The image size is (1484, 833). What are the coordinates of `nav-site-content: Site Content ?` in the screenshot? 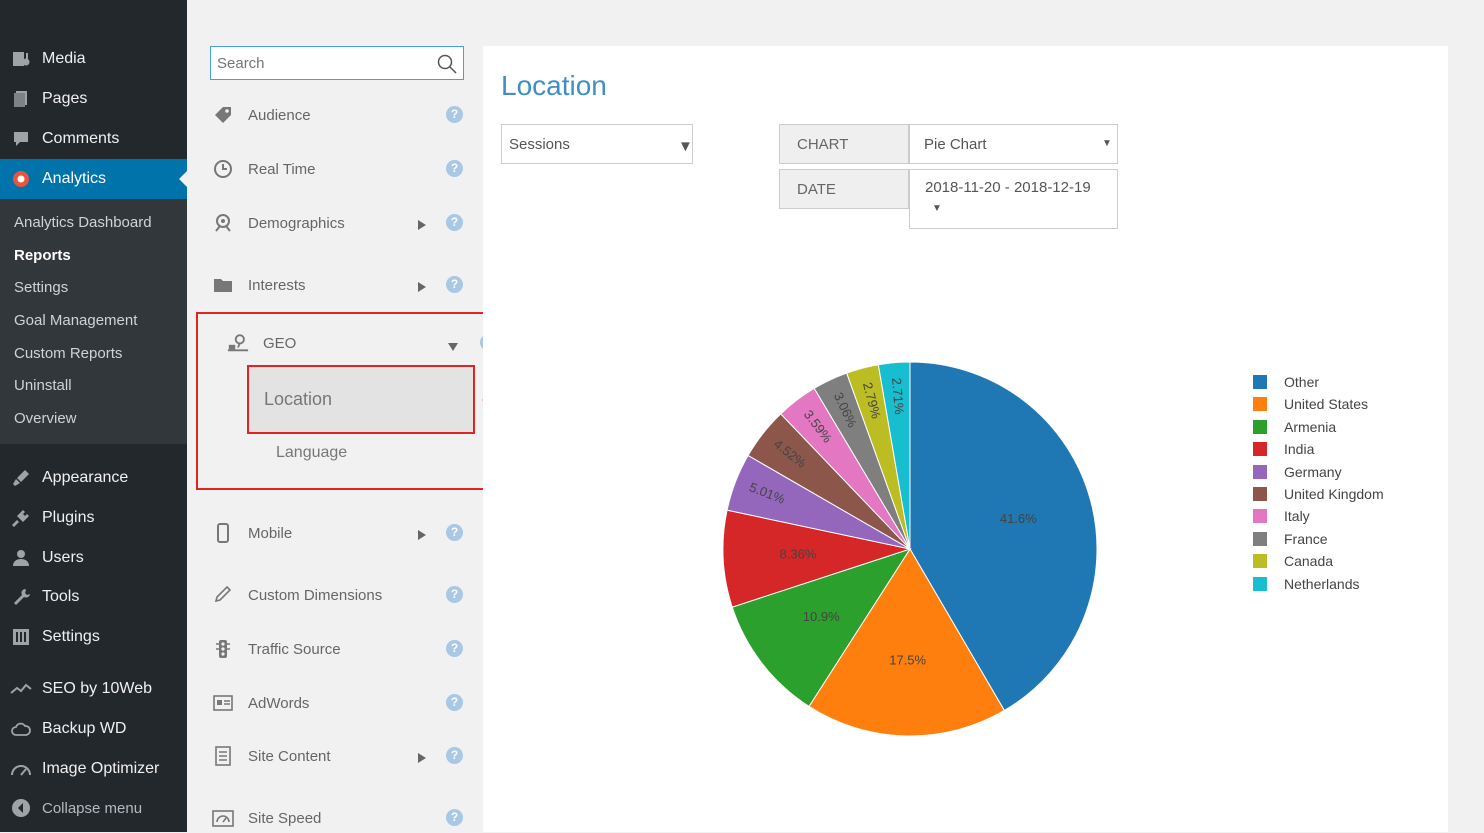 It's located at (342, 756).